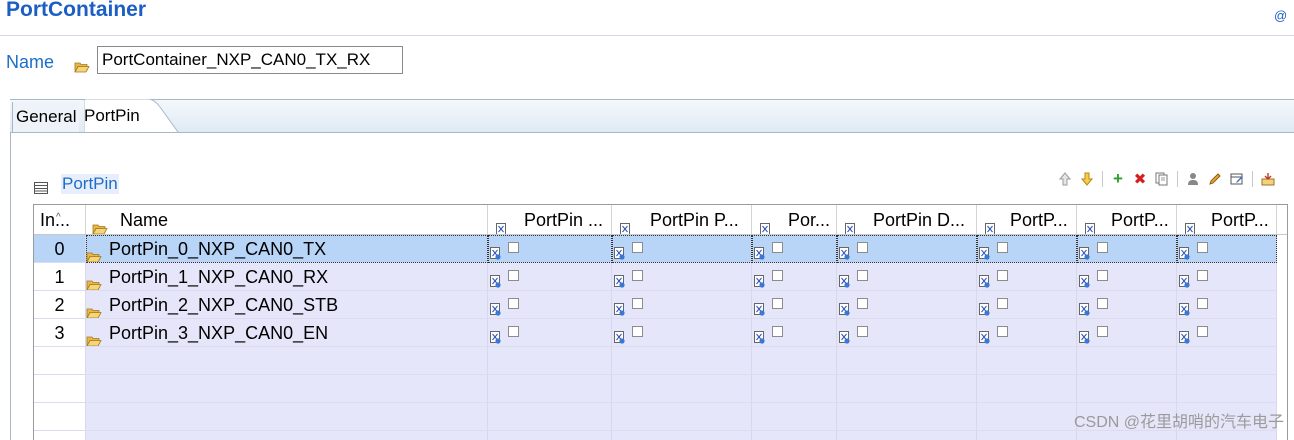  I want to click on row-name-cell: PortPin_2_NXP_CAN0_STB, so click(287, 305).